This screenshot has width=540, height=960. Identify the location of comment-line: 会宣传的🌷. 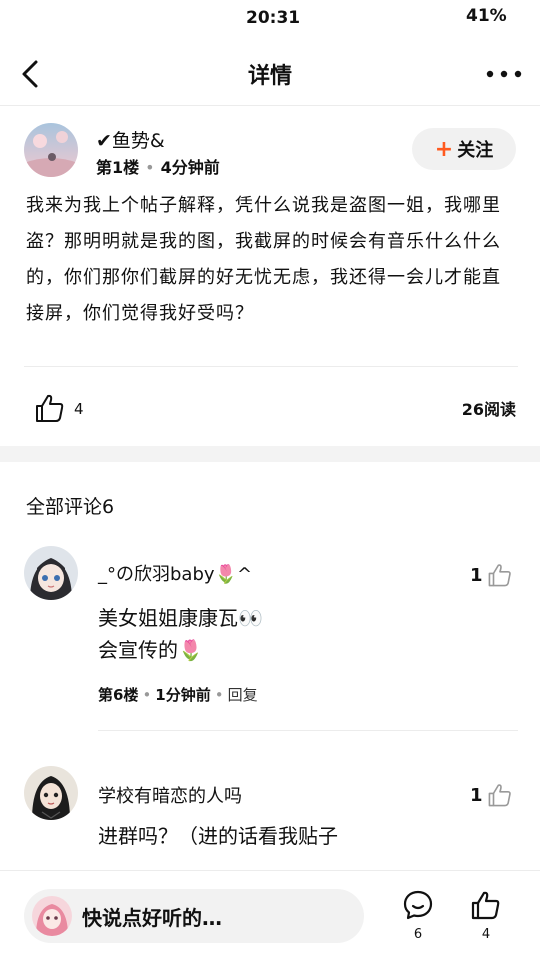
(150, 650).